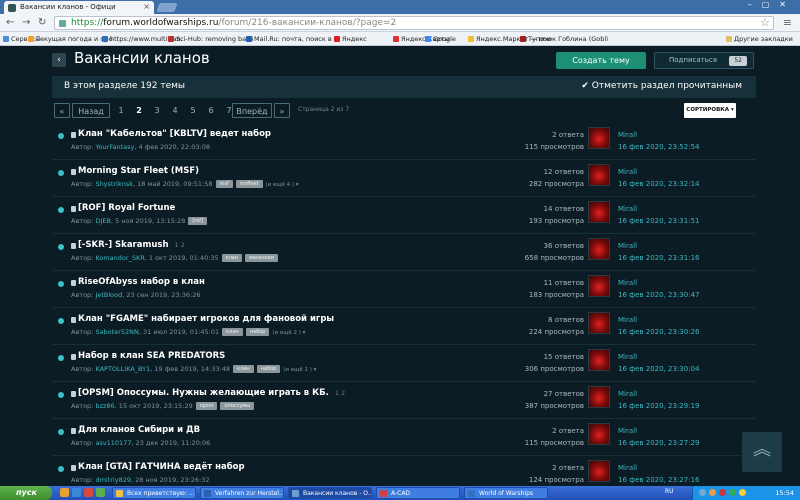 This screenshot has height=500, width=800. What do you see at coordinates (658, 221) in the screenshot?
I see `last-post-date: 16 фев 2020, 23:31:51` at bounding box center [658, 221].